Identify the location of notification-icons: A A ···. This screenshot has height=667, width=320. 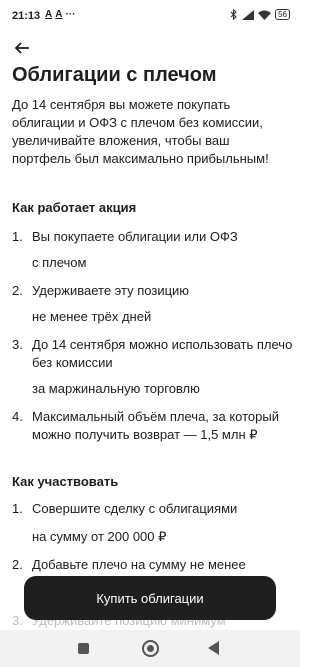
(60, 14).